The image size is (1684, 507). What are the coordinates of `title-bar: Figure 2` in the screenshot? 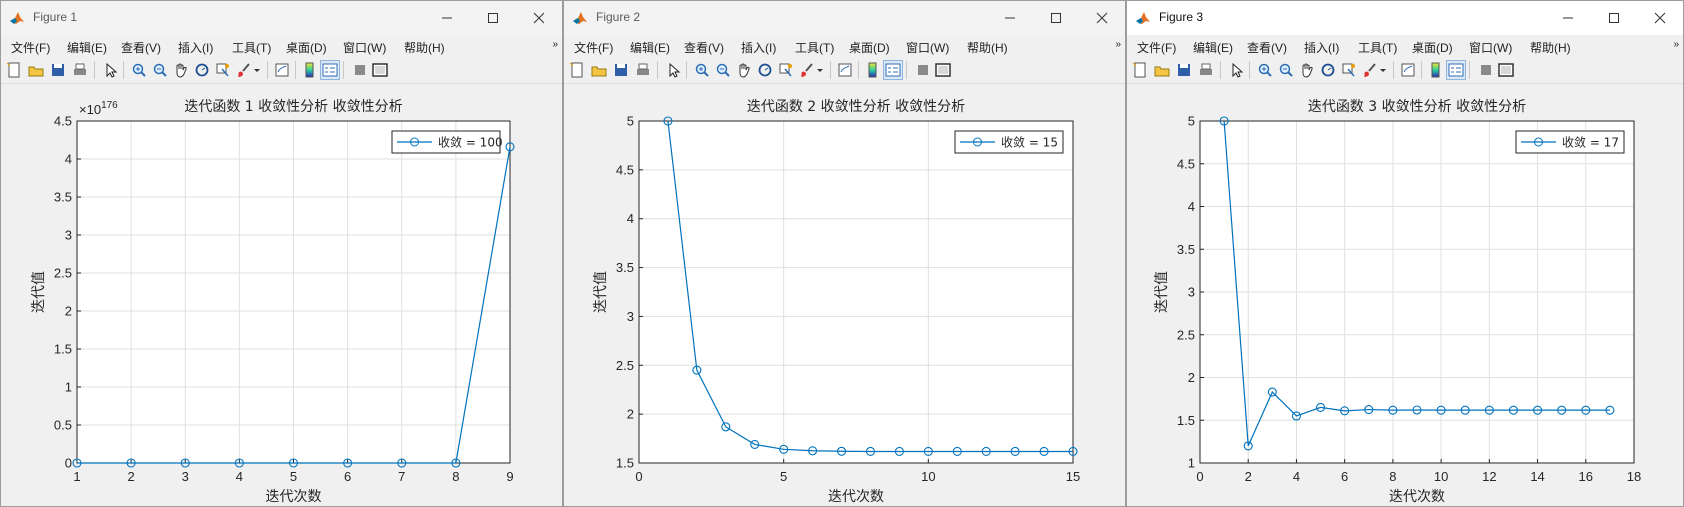 It's located at (844, 18).